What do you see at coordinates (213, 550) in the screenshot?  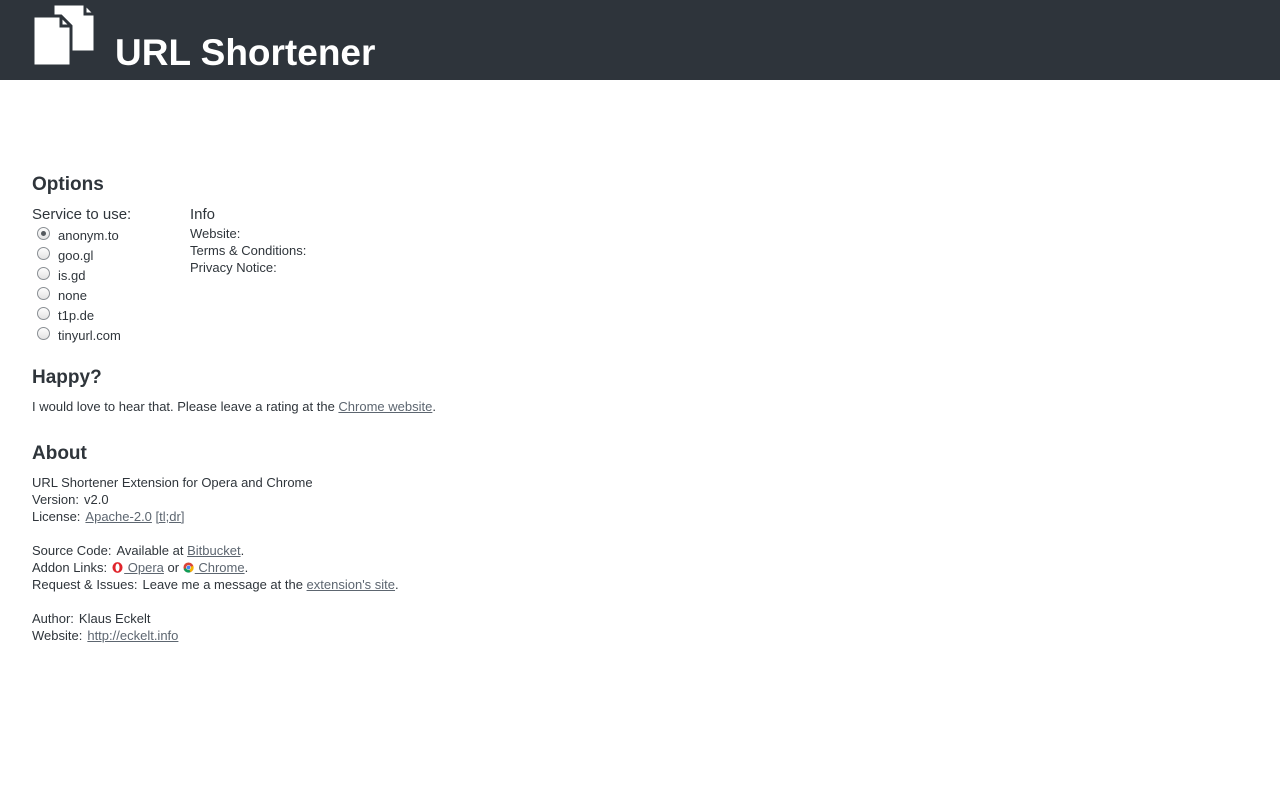 I see `bitbucket-link: Bitbucket` at bounding box center [213, 550].